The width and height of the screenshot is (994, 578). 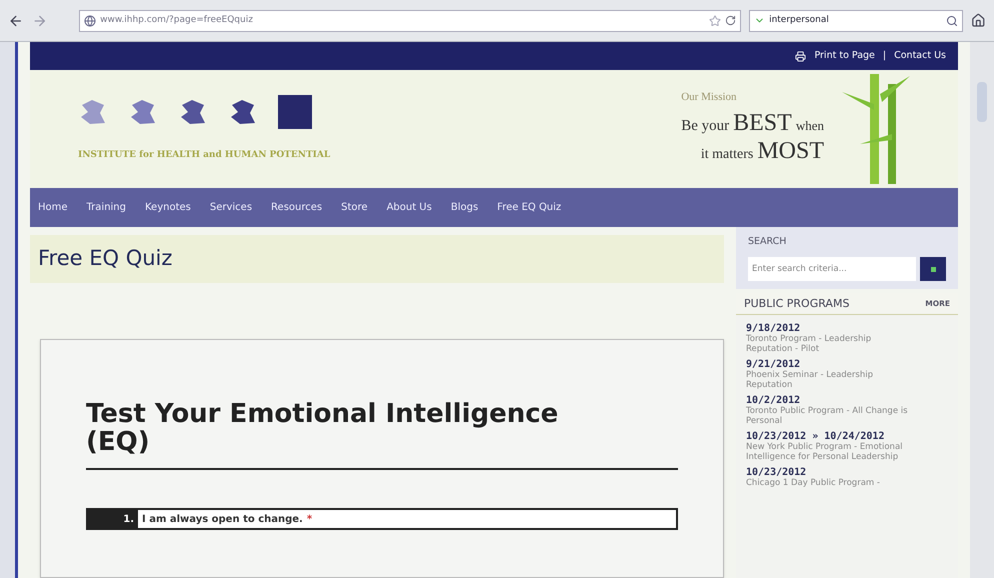 I want to click on top-link: Contact Us, so click(x=920, y=56).